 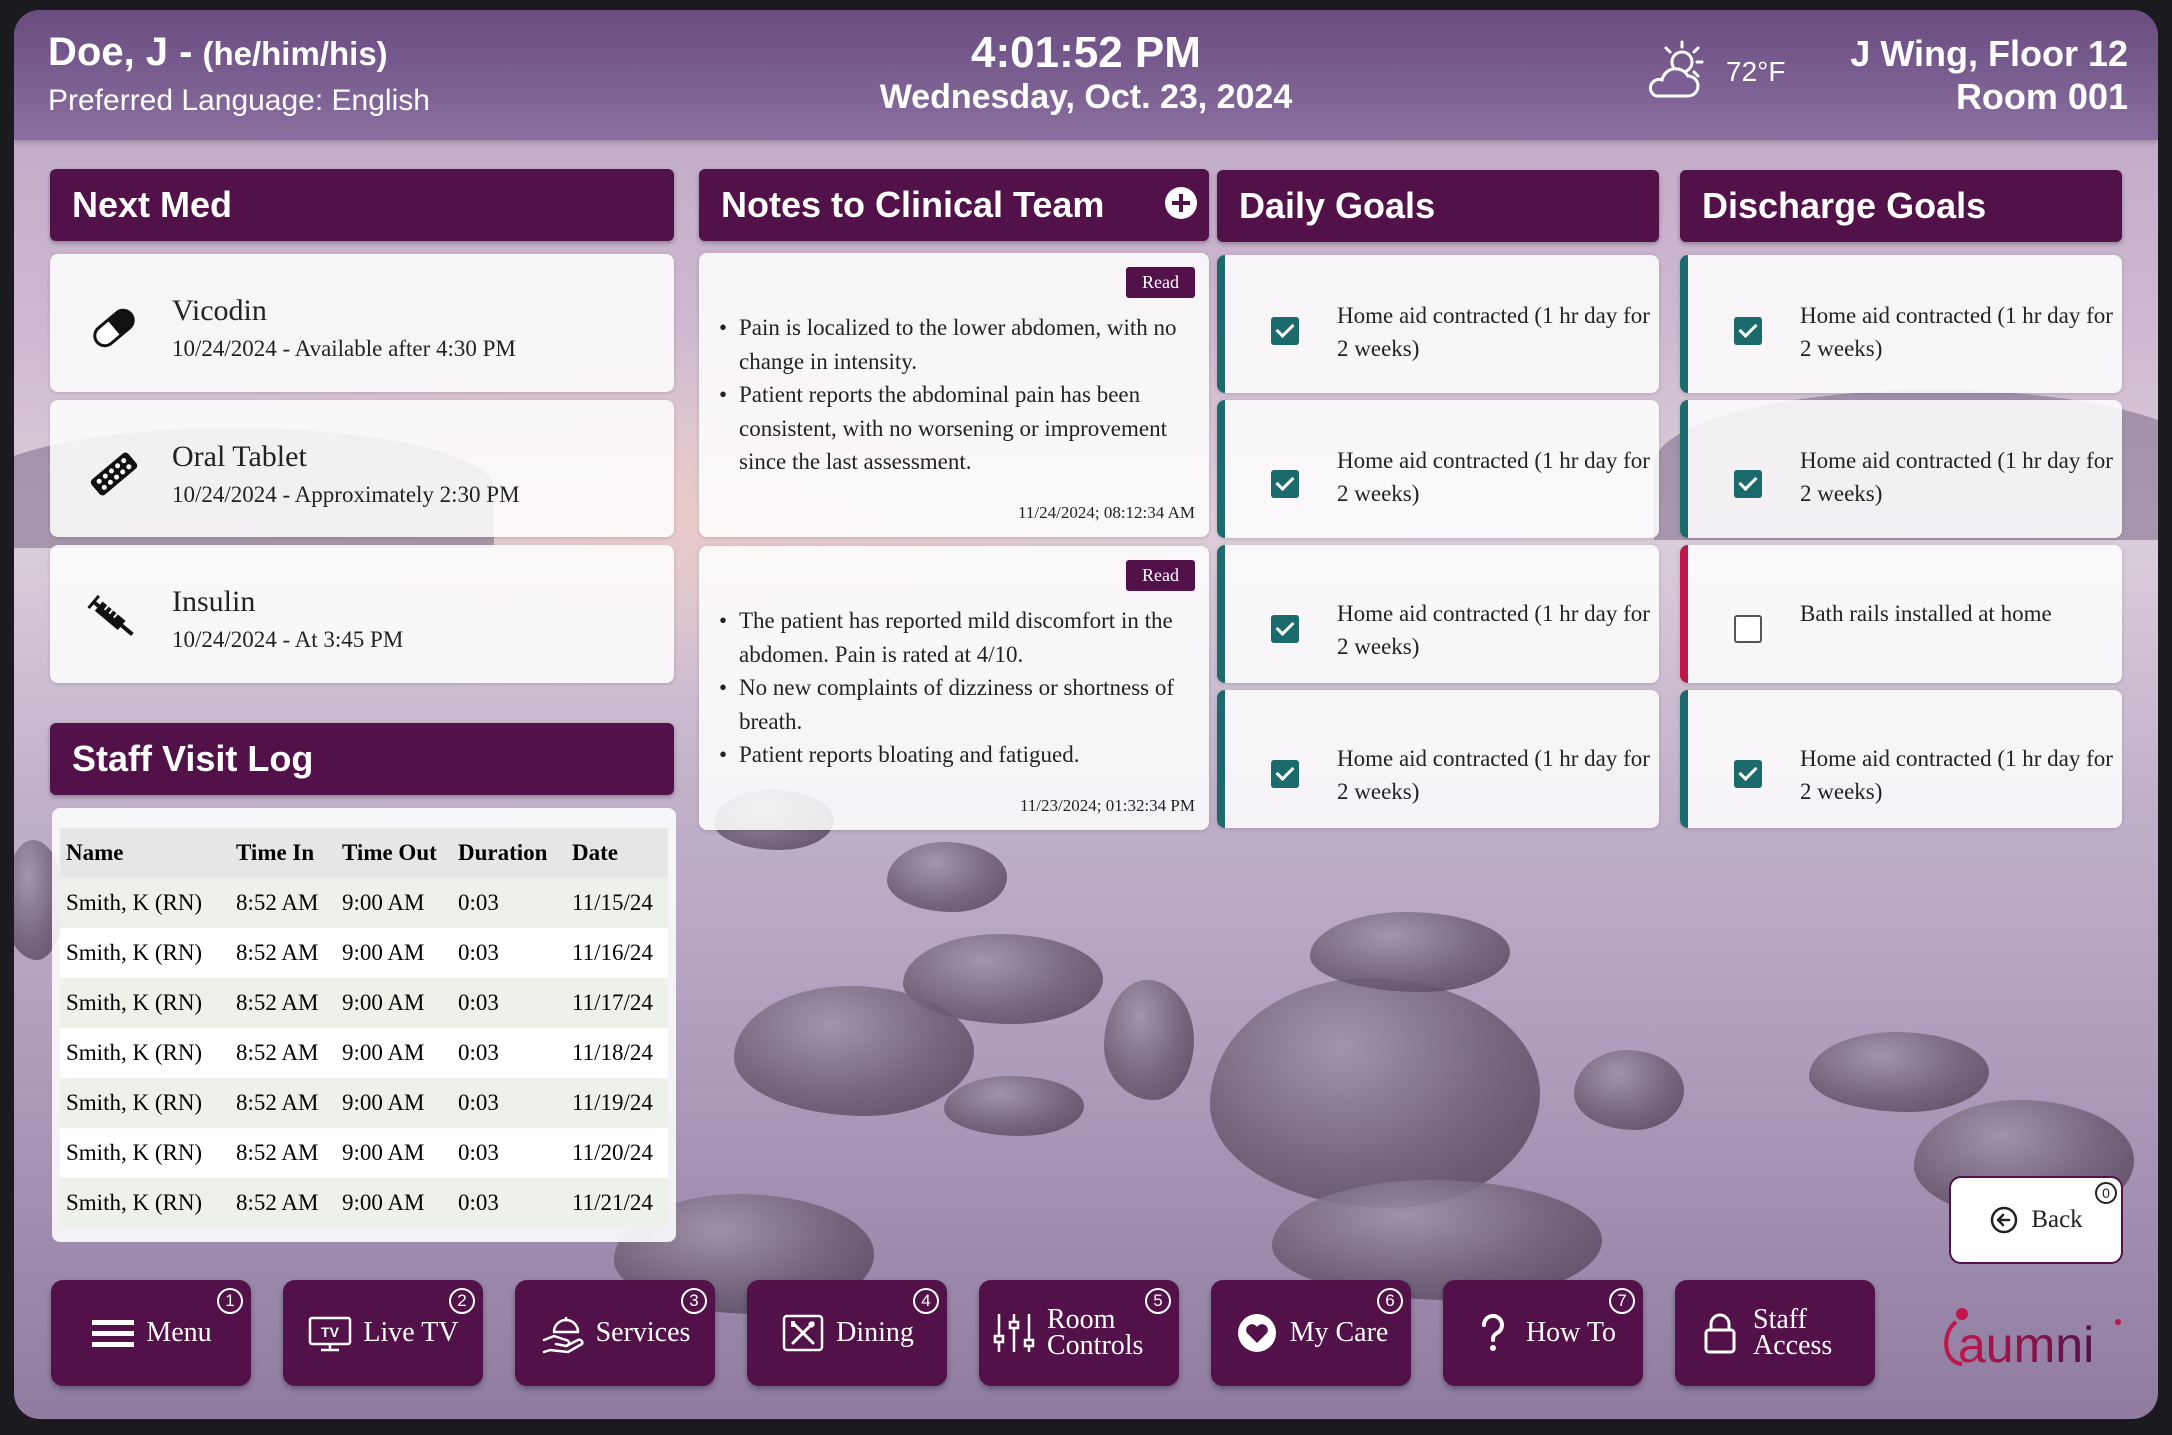 What do you see at coordinates (2041, 96) in the screenshot?
I see `room-number: Room 001` at bounding box center [2041, 96].